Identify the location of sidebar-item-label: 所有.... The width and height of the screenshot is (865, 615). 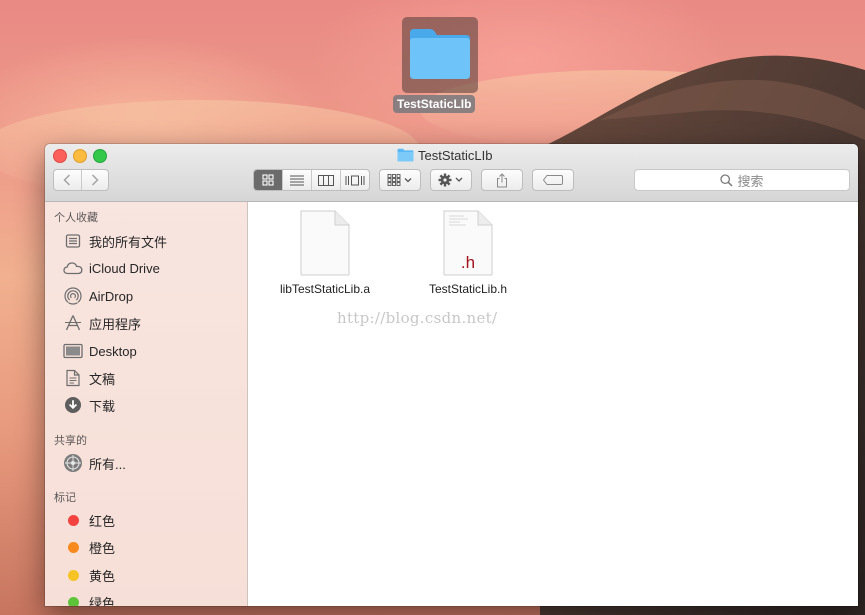
(107, 464).